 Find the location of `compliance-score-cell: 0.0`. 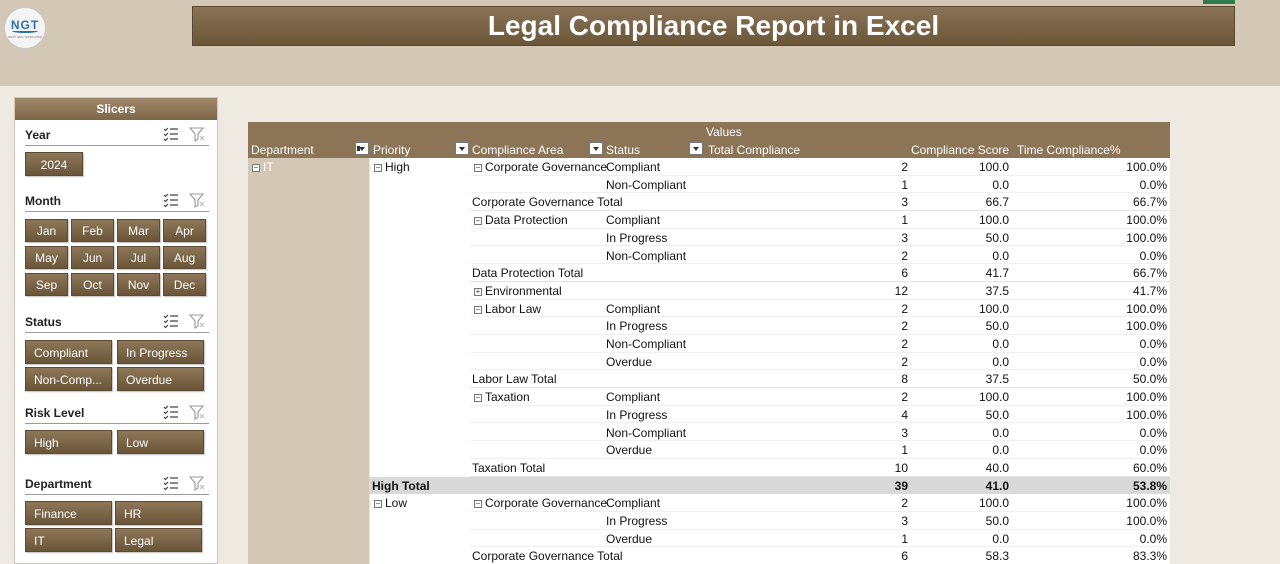

compliance-score-cell: 0.0 is located at coordinates (1000, 432).